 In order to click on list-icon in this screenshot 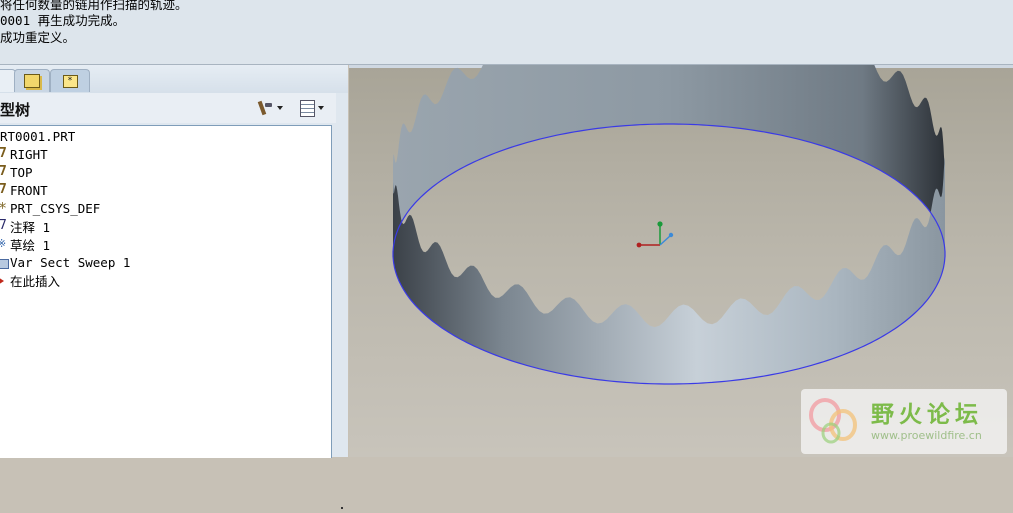, I will do `click(307, 108)`.